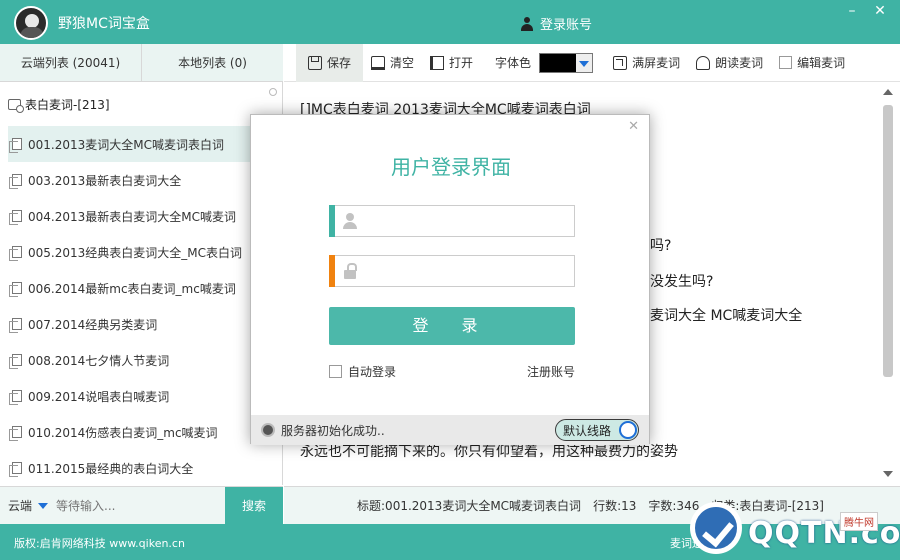 The height and width of the screenshot is (560, 900). Describe the element at coordinates (888, 474) in the screenshot. I see `scroll-down-icon` at that location.